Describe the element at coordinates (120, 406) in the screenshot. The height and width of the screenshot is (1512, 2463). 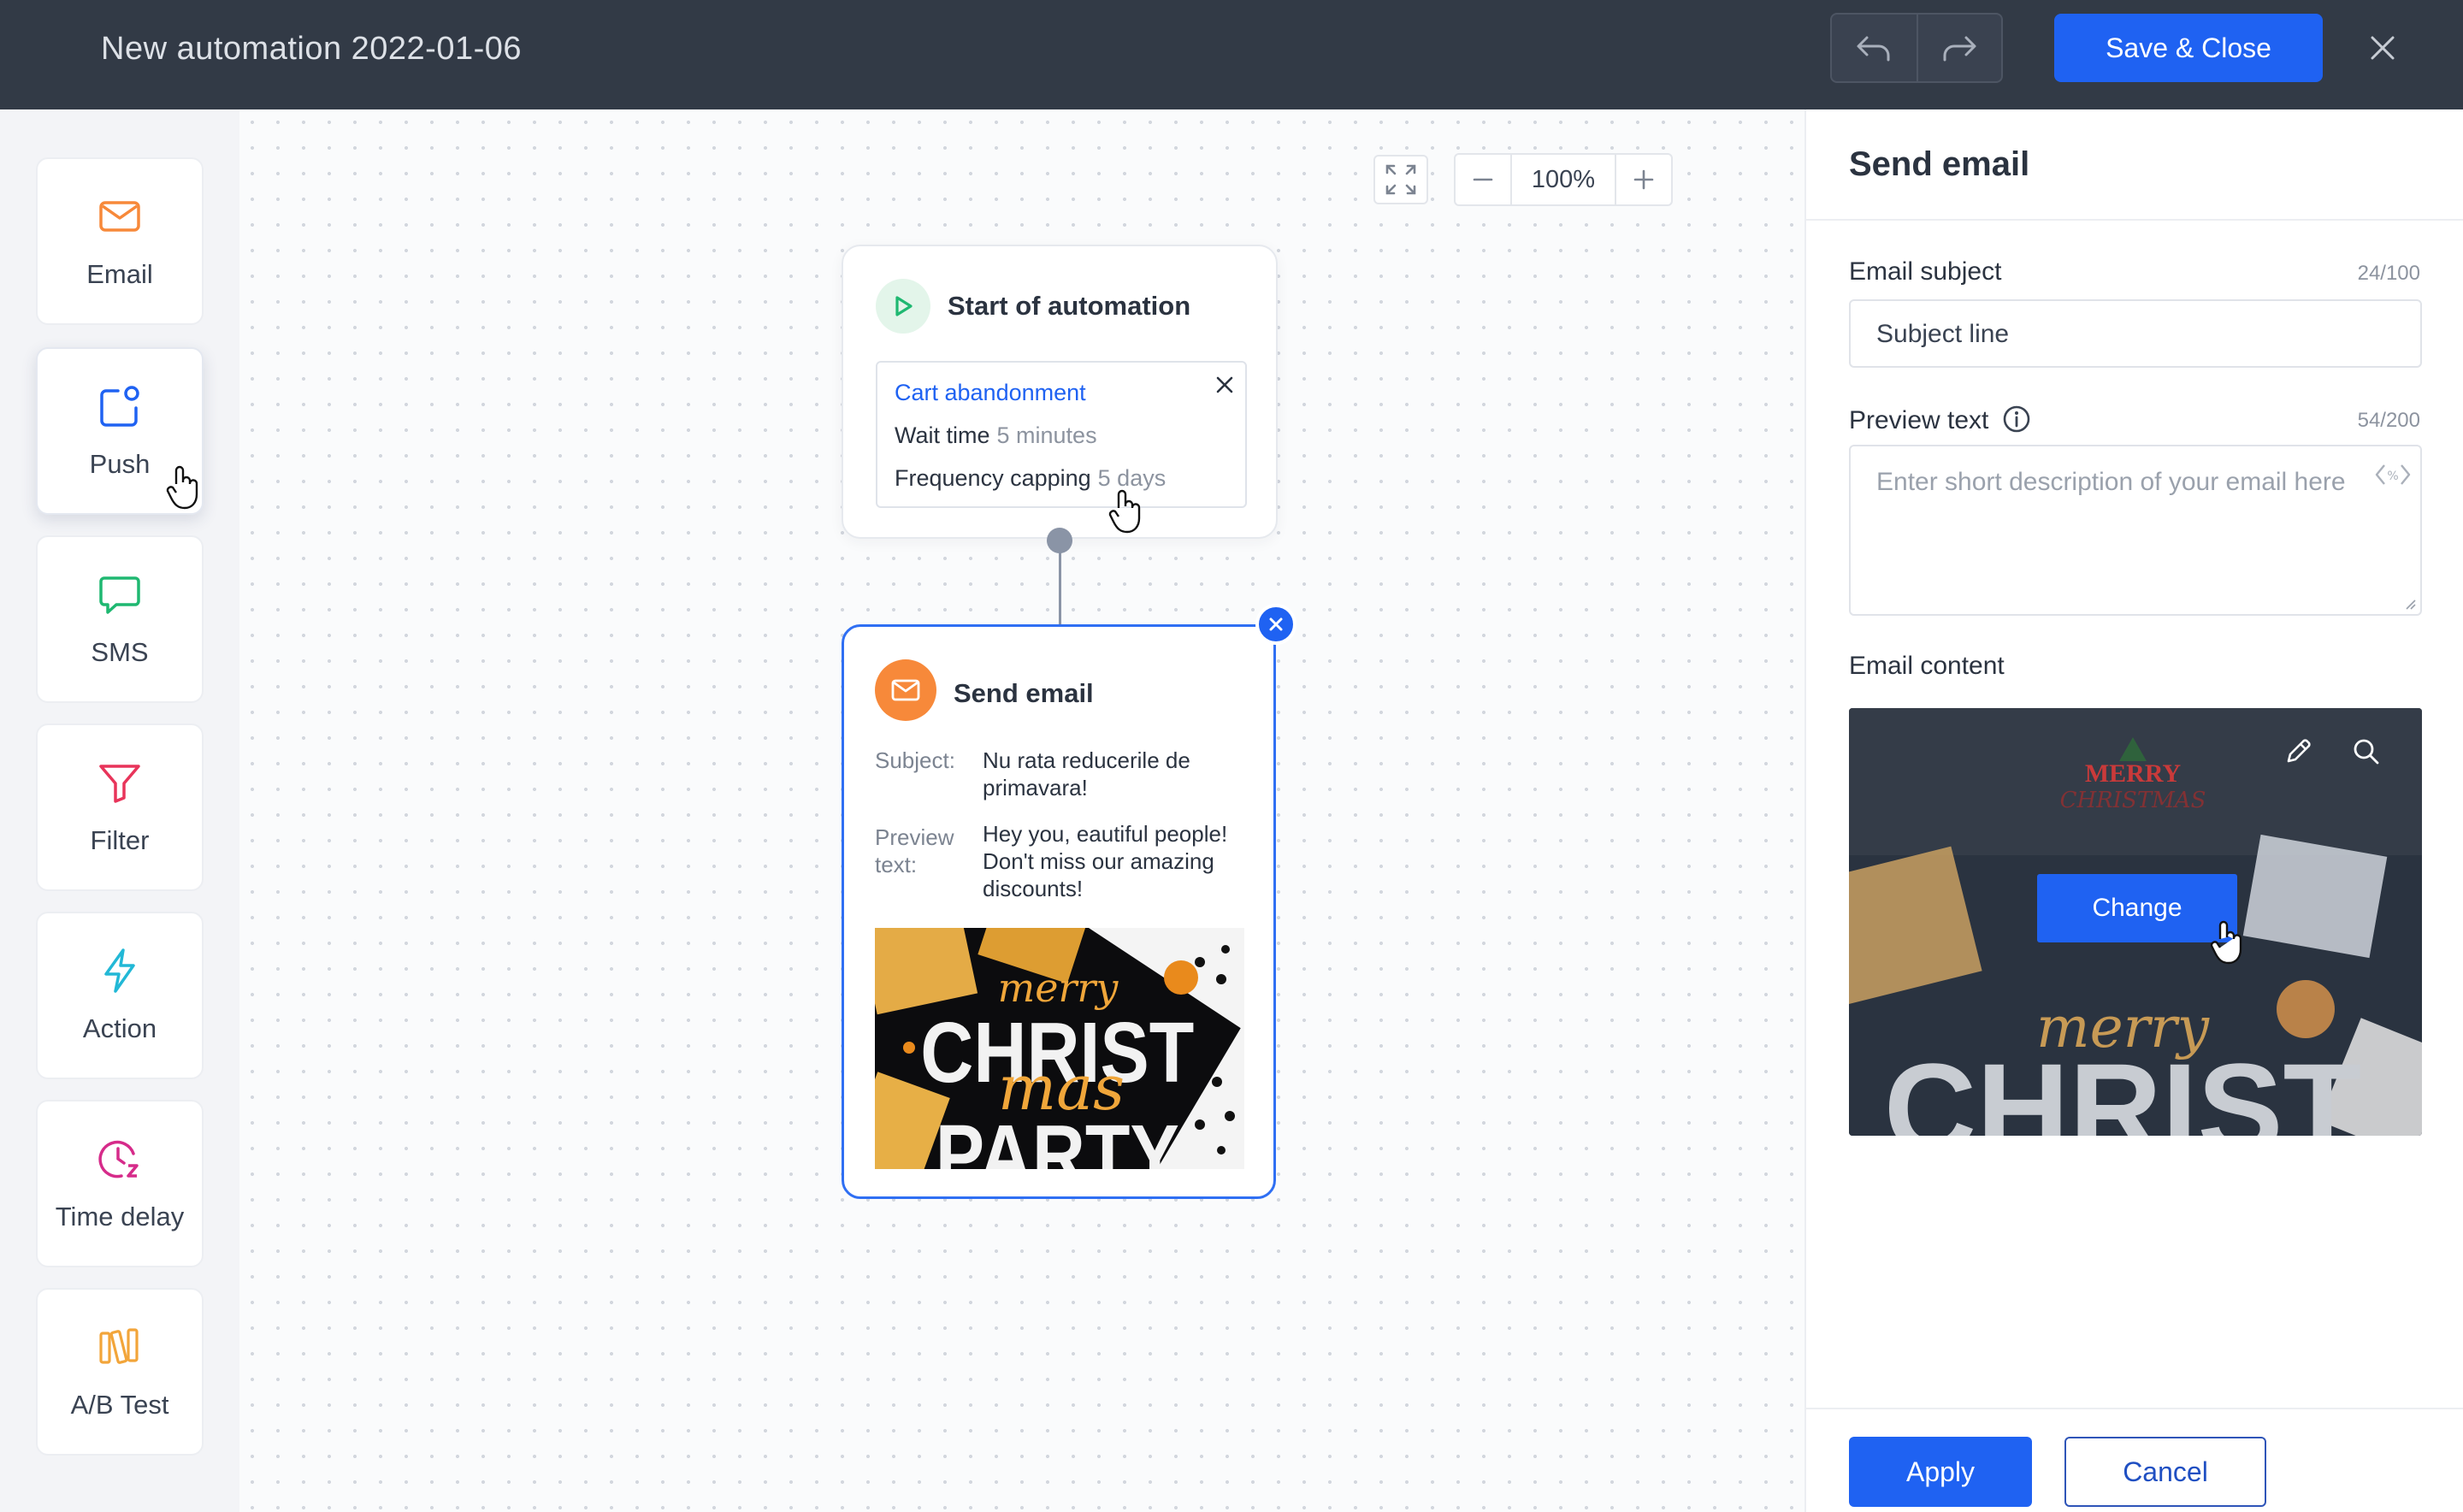
I see `push-icon` at that location.